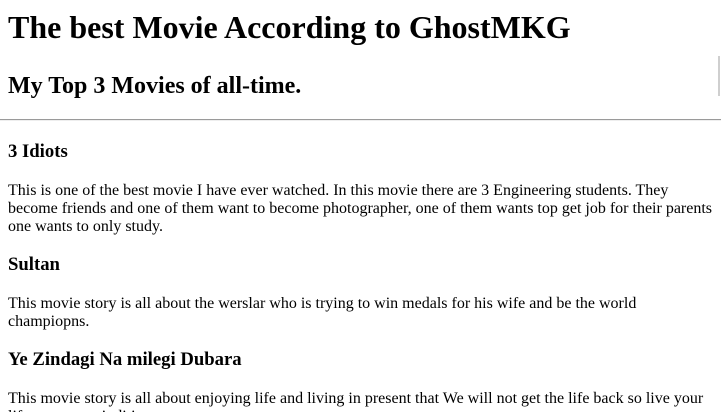 The width and height of the screenshot is (721, 412). What do you see at coordinates (38, 151) in the screenshot?
I see `movie-title: 3 Idiots` at bounding box center [38, 151].